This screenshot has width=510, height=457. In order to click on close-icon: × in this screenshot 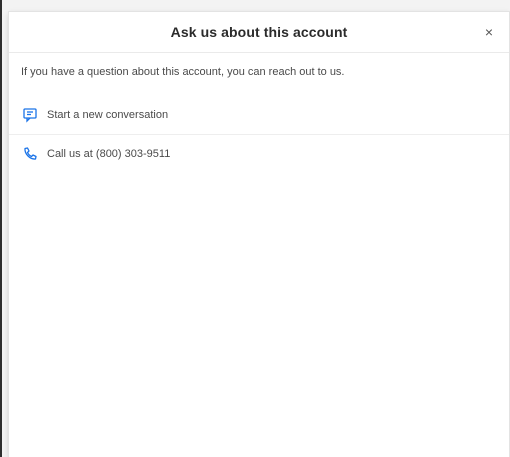, I will do `click(489, 32)`.